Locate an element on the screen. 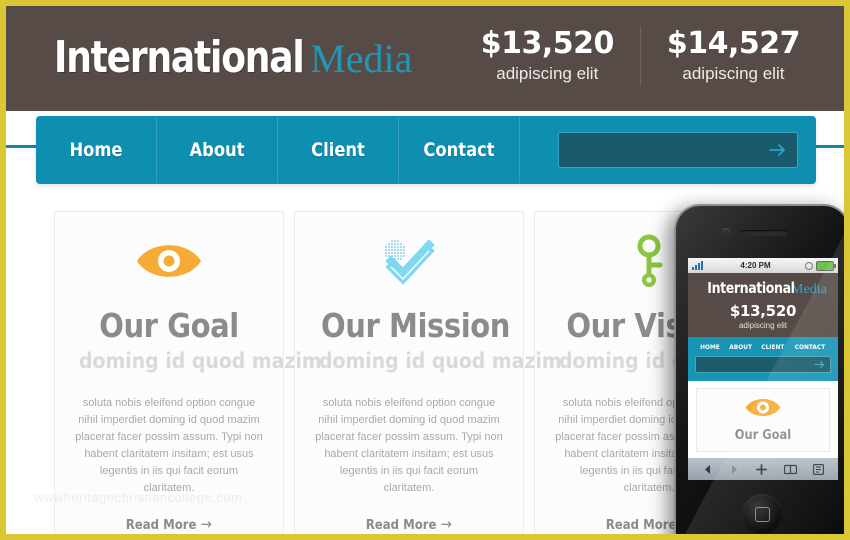  phone-logo: InternationalMedia is located at coordinates (763, 288).